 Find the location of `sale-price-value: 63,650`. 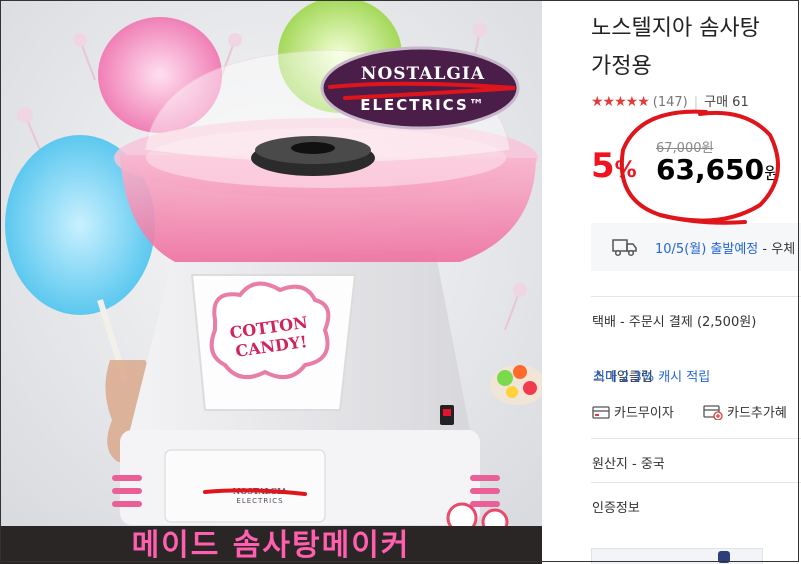

sale-price-value: 63,650 is located at coordinates (710, 169).